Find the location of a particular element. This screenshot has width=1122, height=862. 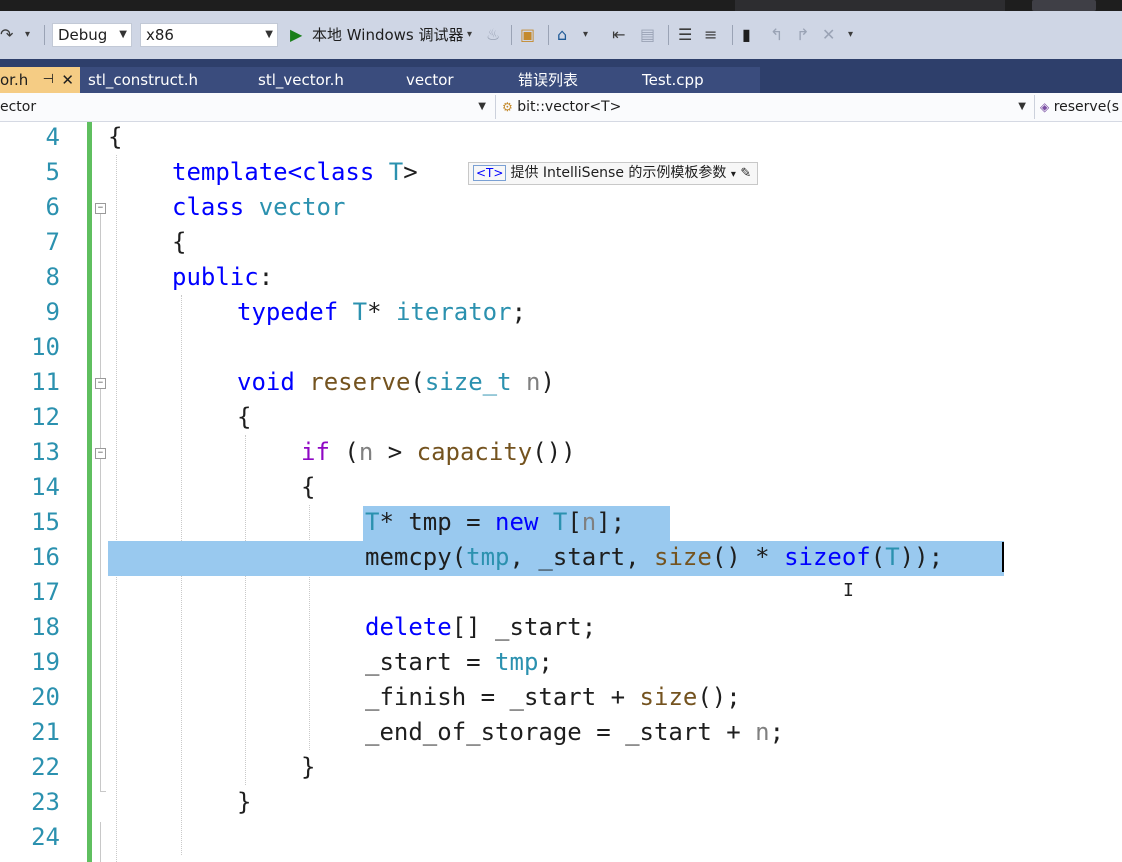

next-bookmark-icon: ↱ is located at coordinates (802, 35).